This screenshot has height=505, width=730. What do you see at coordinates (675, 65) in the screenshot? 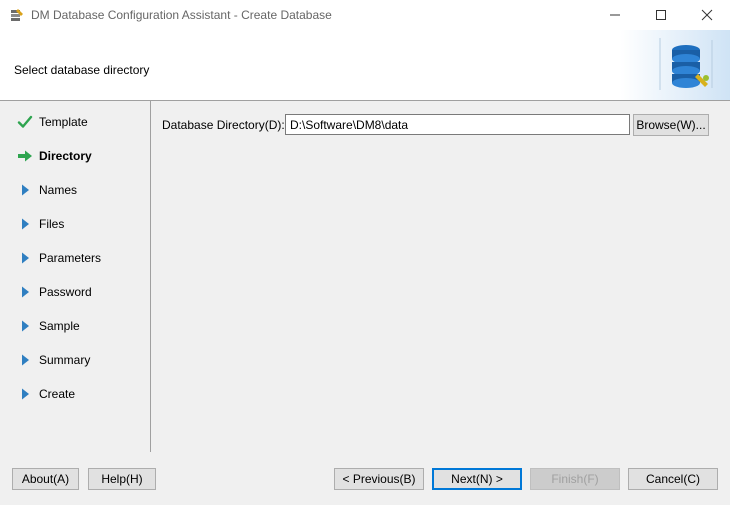
I see `database-stack-icon` at bounding box center [675, 65].